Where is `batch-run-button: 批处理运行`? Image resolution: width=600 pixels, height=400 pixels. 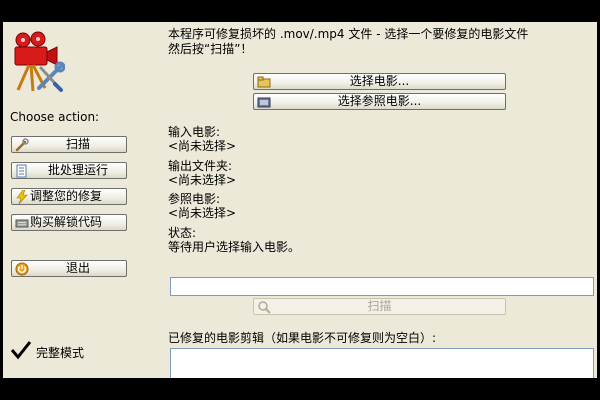 batch-run-button: 批处理运行 is located at coordinates (69, 170).